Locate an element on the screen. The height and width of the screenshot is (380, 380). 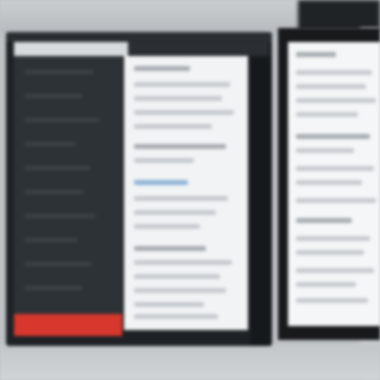
window-titlebar-dark is located at coordinates (198, 49).